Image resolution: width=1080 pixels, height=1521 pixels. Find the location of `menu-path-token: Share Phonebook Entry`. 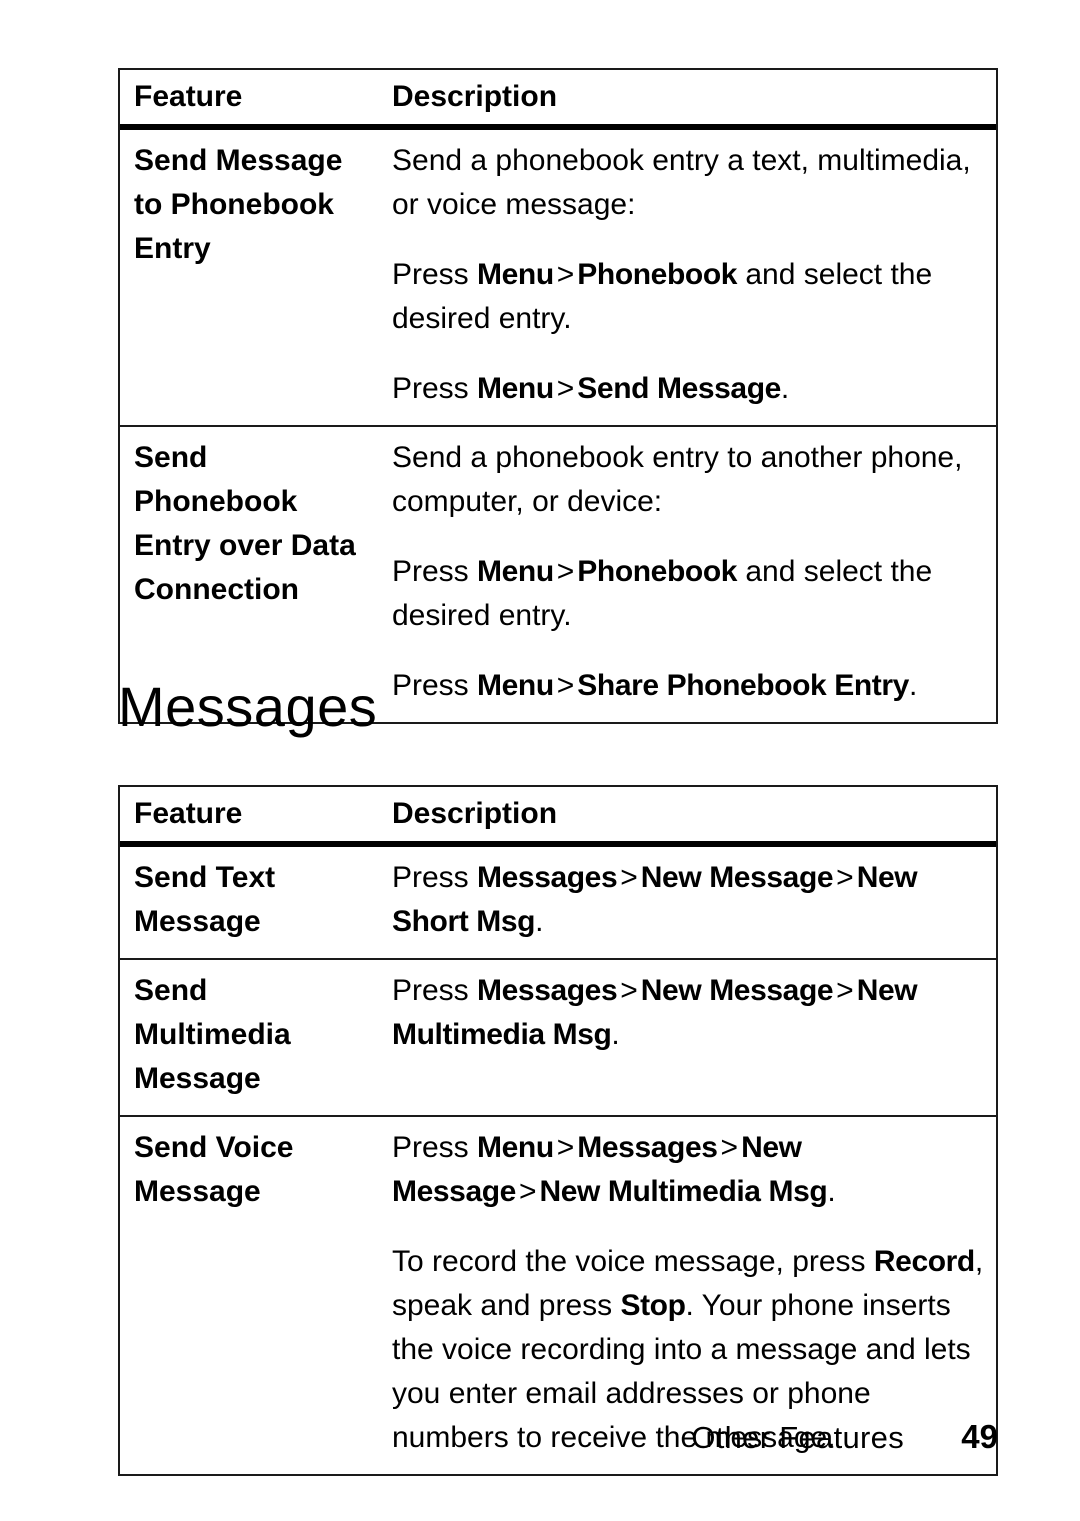

menu-path-token: Share Phonebook Entry is located at coordinates (743, 685).